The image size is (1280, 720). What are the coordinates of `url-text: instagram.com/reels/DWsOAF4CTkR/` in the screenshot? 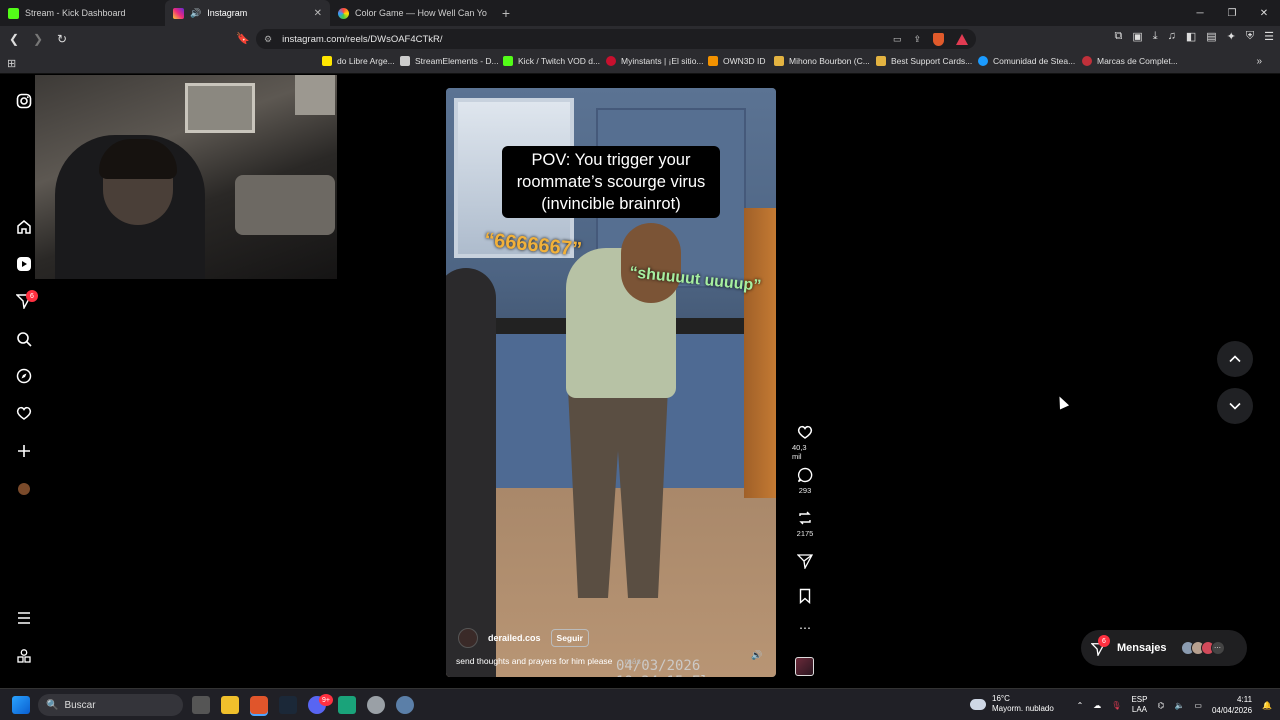 It's located at (362, 39).